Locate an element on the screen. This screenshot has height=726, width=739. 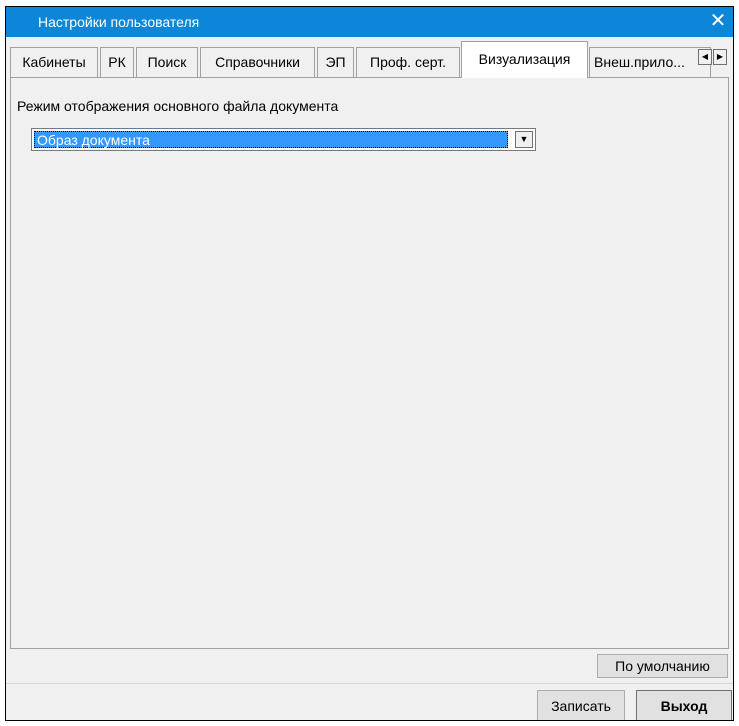
display-mode-value: Образ документа is located at coordinates (271, 139).